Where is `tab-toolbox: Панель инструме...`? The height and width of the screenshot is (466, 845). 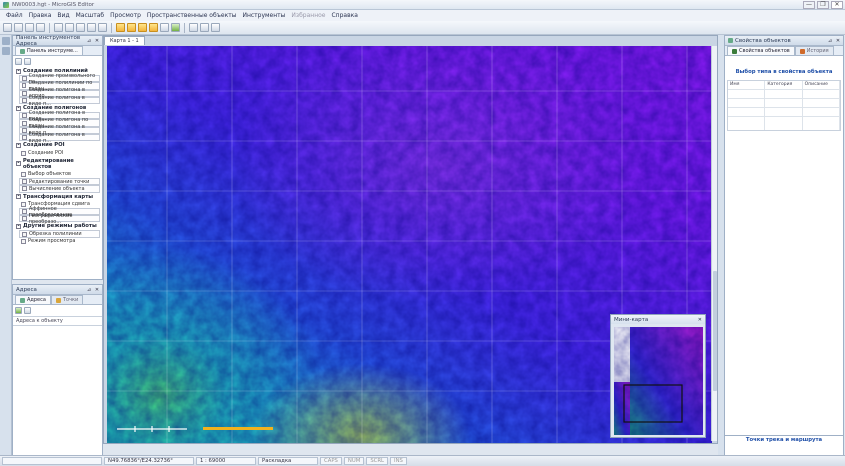
tab-toolbox: Панель инструме... is located at coordinates (49, 50).